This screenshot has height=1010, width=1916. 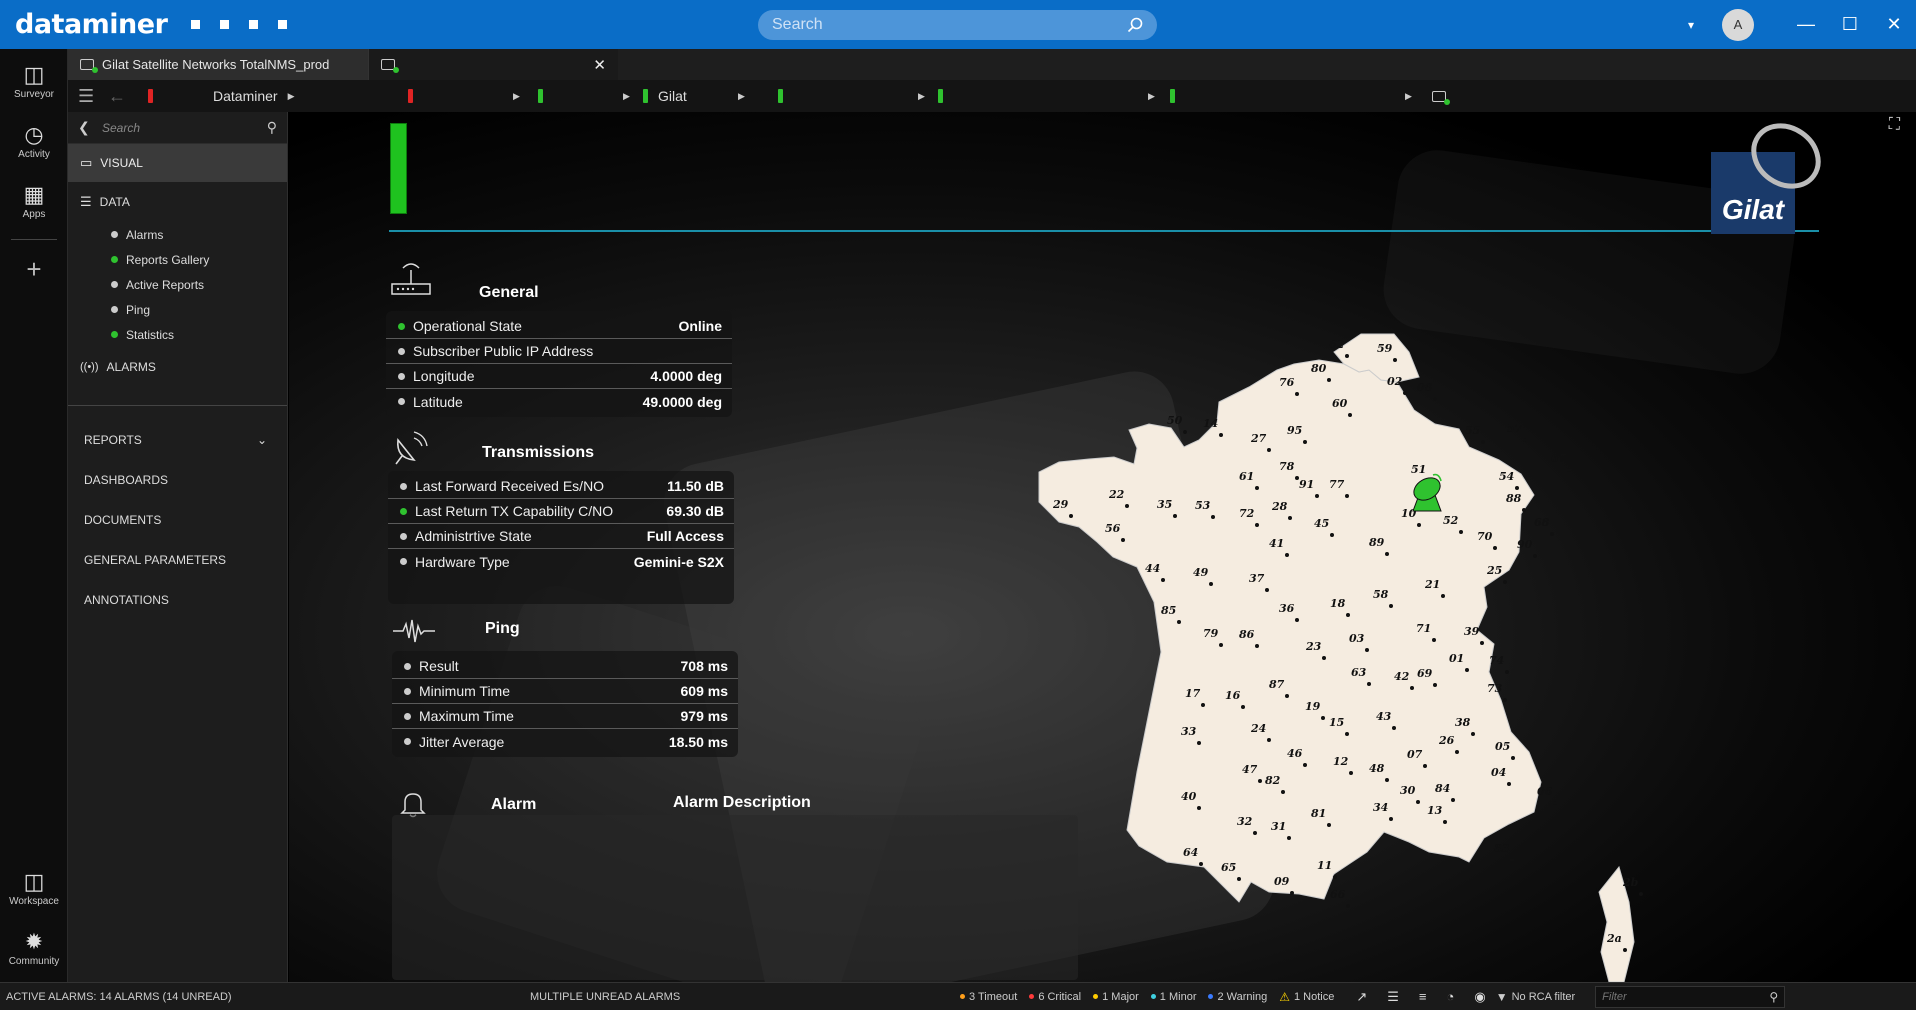 I want to click on minimize-icon: —, so click(x=1806, y=24).